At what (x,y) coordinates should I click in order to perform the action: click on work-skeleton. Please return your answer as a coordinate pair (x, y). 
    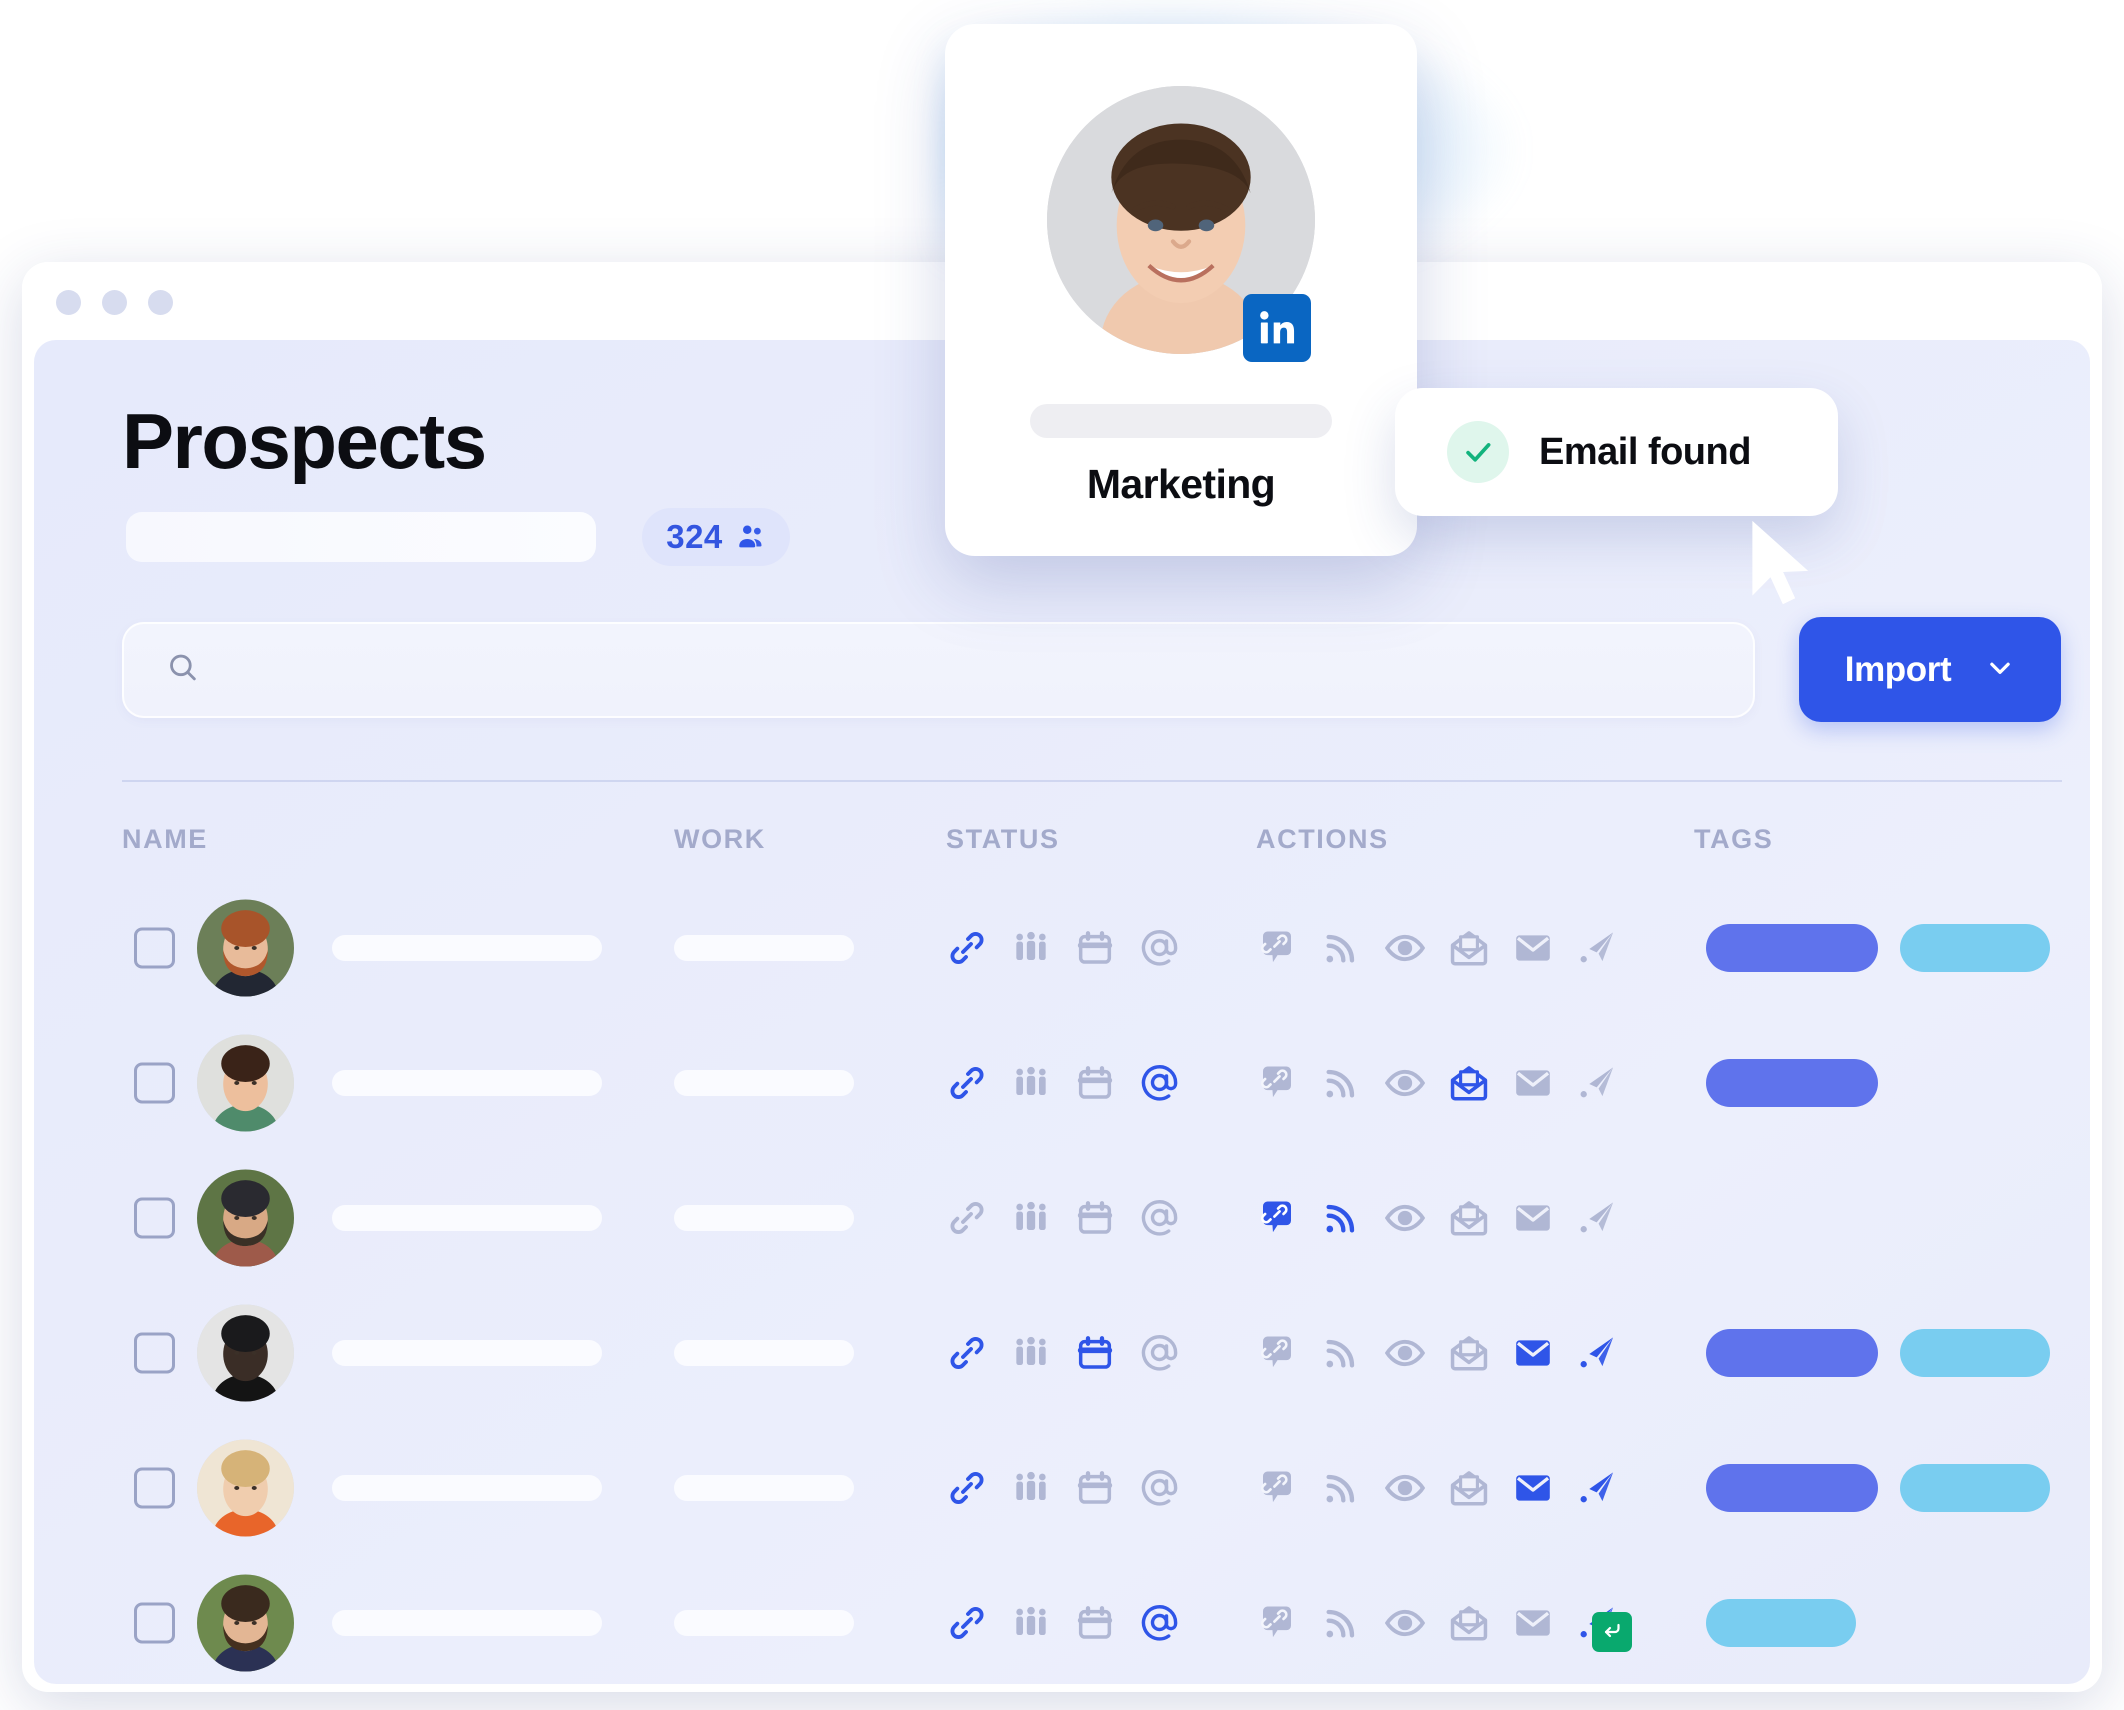
    Looking at the image, I should click on (764, 1352).